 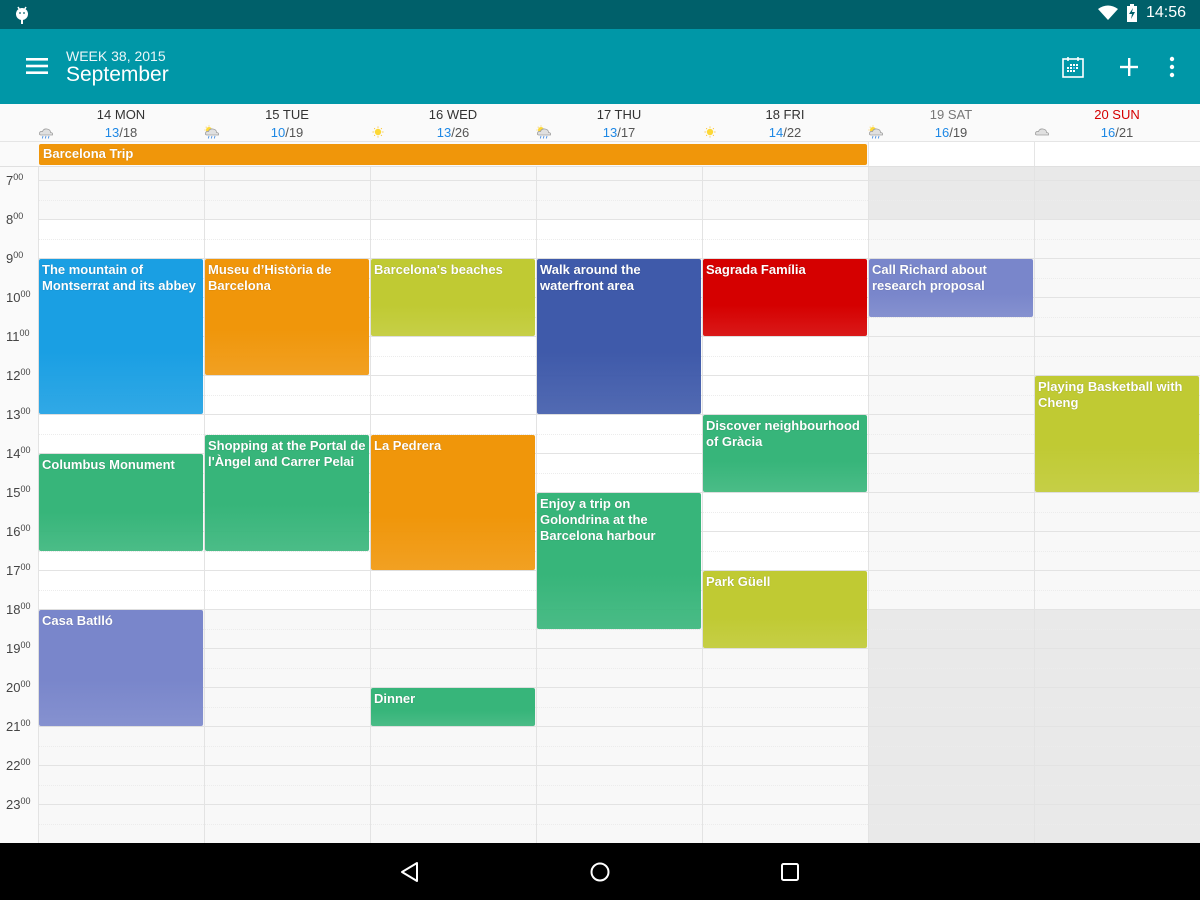 I want to click on hour-label: 1900, so click(x=18, y=648).